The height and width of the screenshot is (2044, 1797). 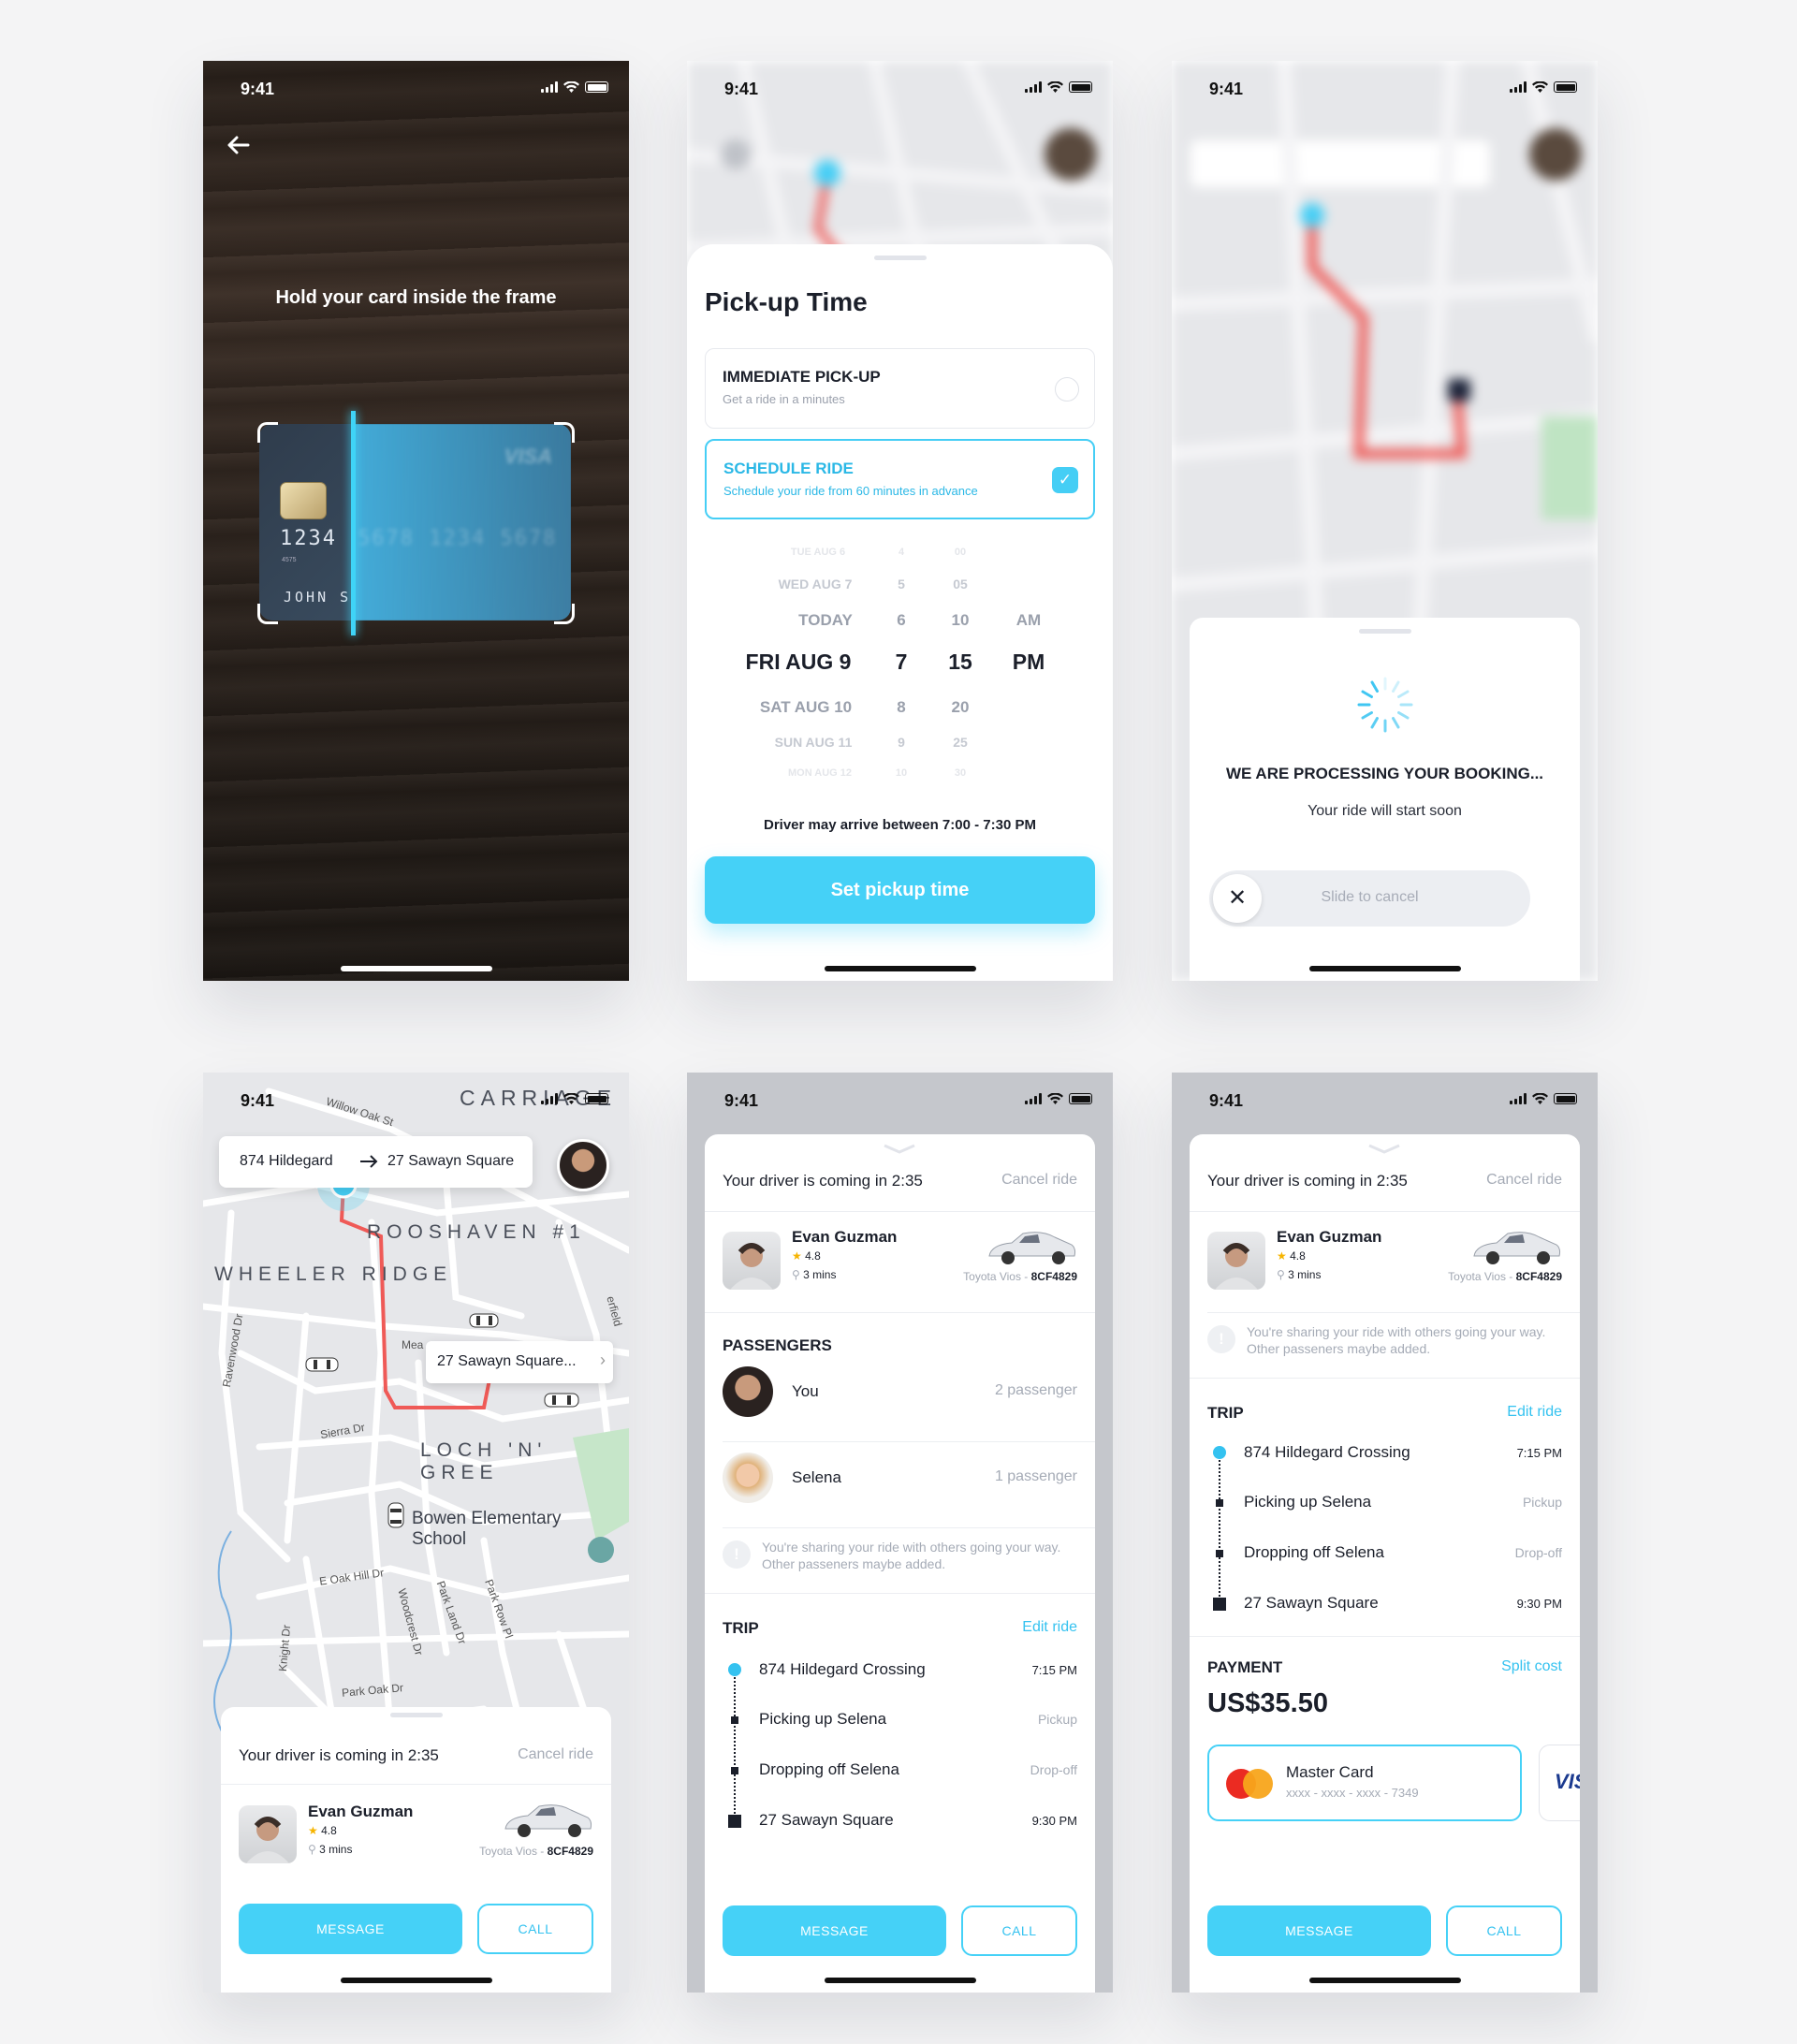 I want to click on frame-corner, so click(x=267, y=614).